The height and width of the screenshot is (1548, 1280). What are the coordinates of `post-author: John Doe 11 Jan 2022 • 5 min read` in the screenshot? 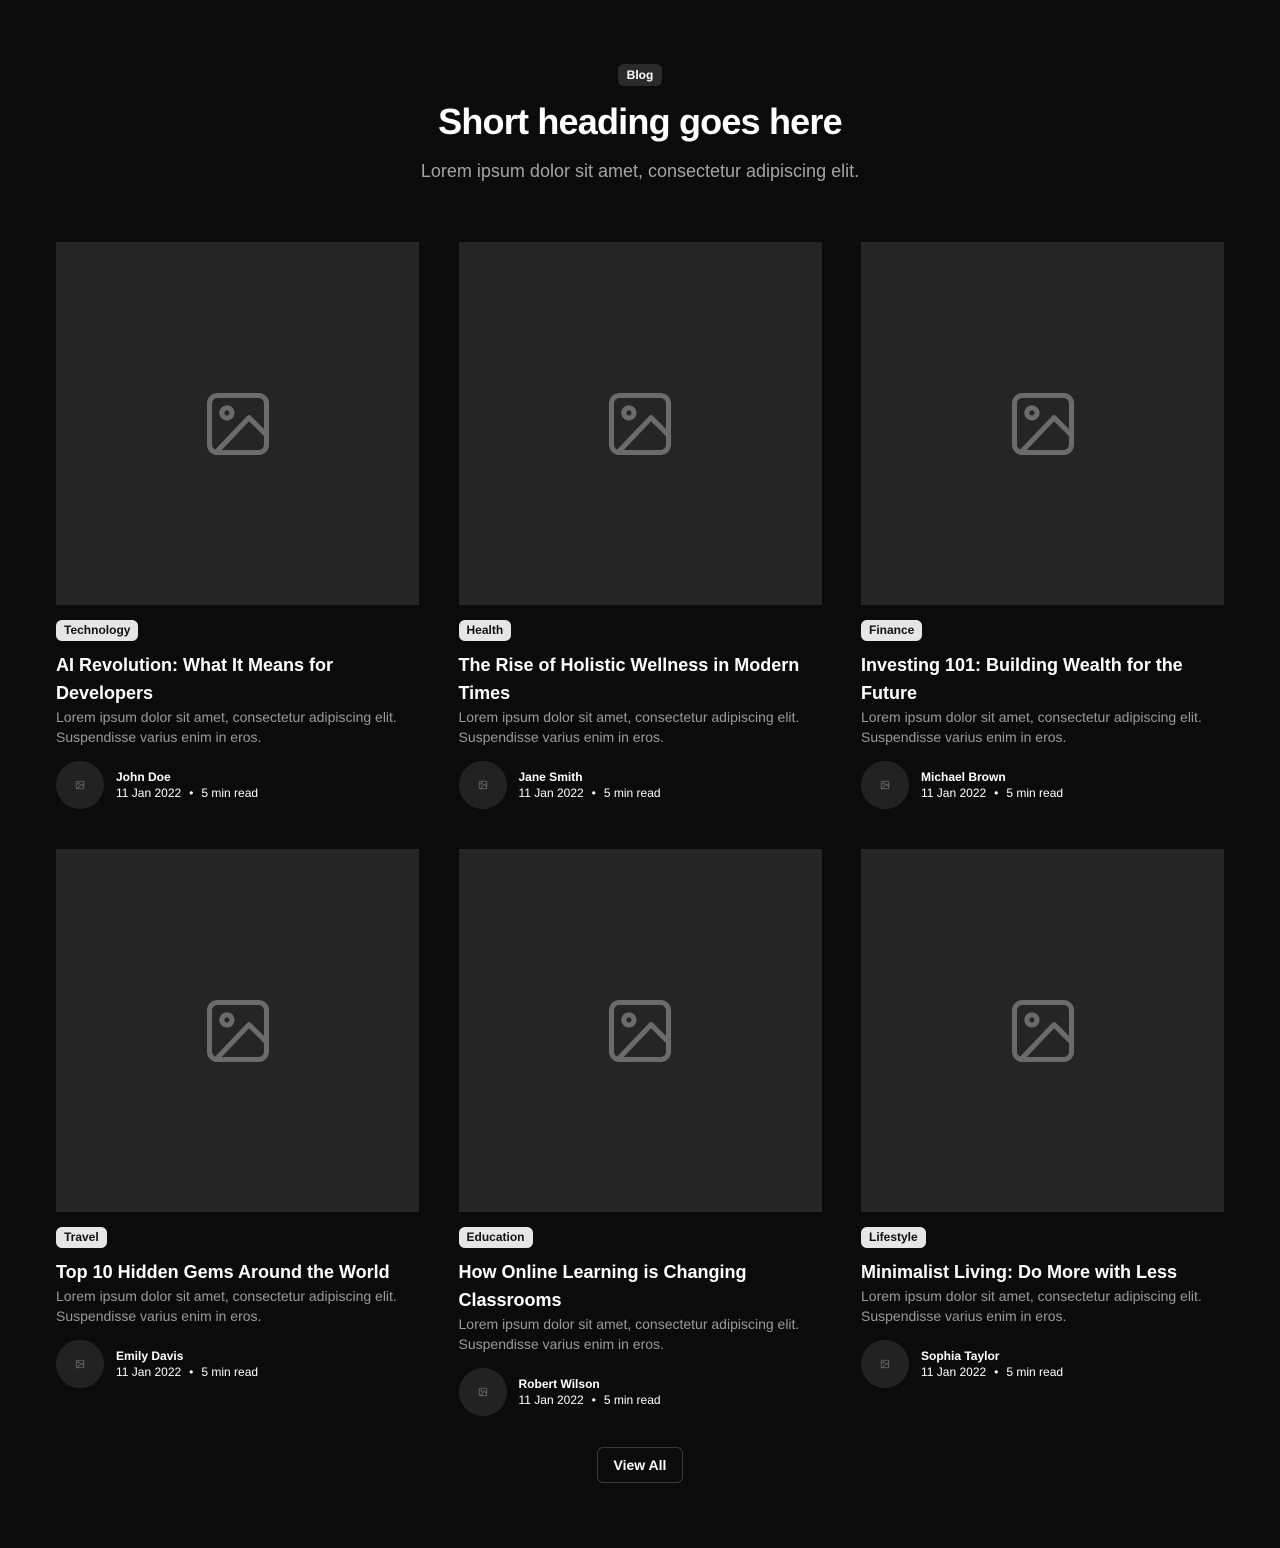 It's located at (237, 785).